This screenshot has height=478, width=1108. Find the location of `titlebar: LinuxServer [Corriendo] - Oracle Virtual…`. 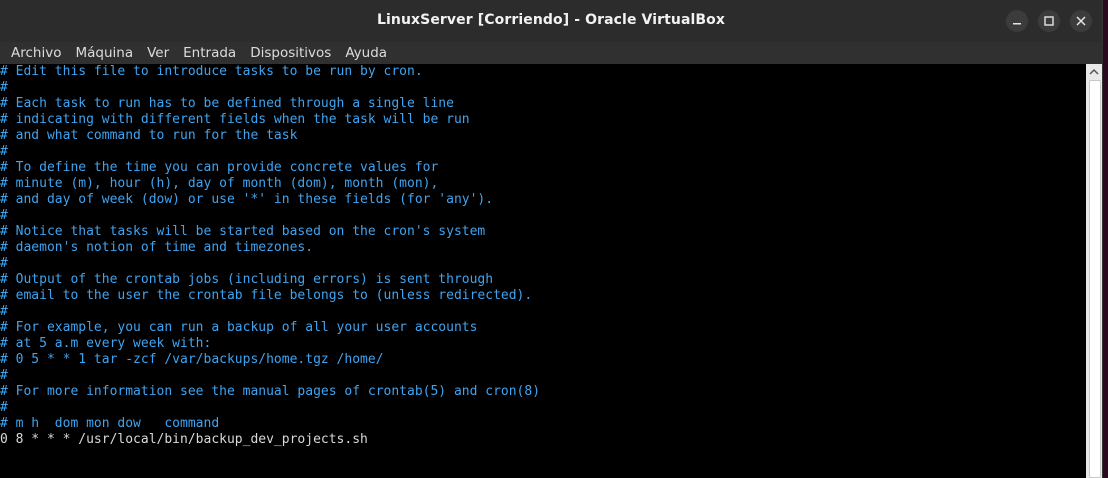

titlebar: LinuxServer [Corriendo] - Oracle Virtual… is located at coordinates (551, 21).